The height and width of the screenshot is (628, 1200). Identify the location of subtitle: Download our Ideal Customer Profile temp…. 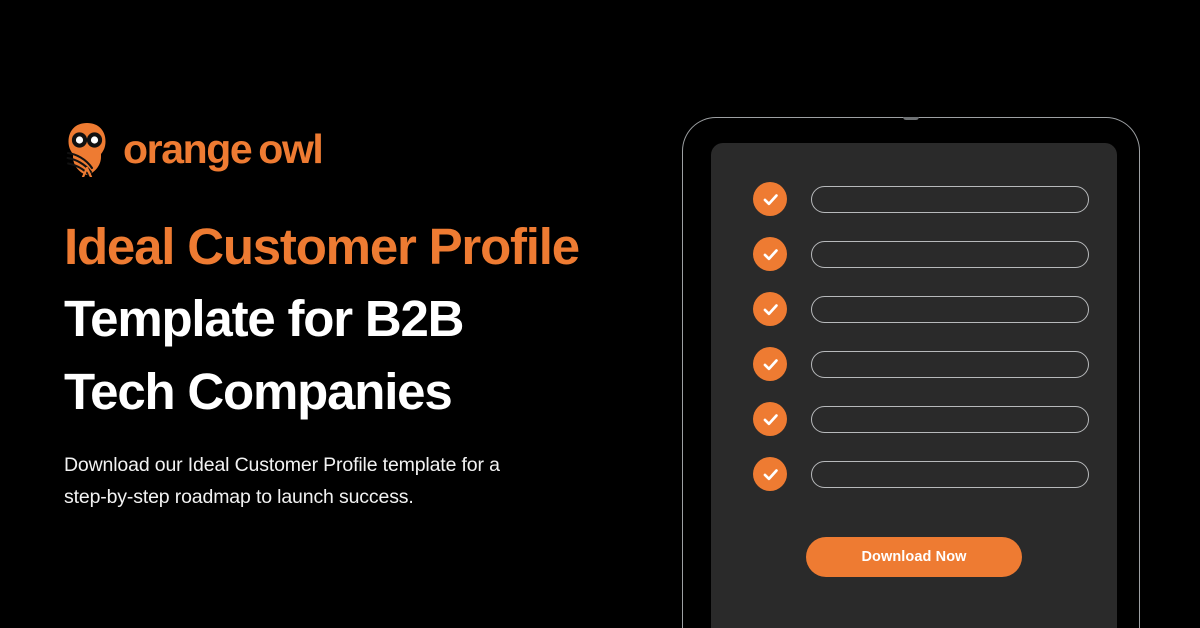
(374, 481).